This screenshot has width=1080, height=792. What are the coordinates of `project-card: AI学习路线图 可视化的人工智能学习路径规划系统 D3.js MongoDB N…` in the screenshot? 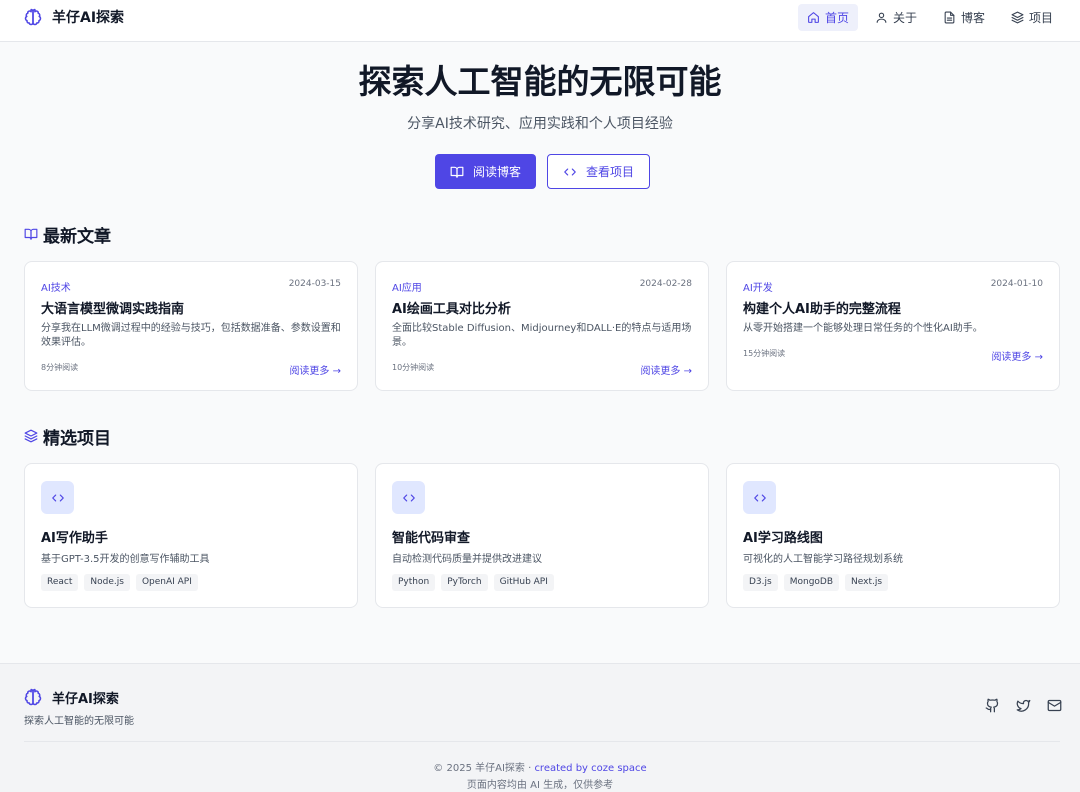 It's located at (893, 535).